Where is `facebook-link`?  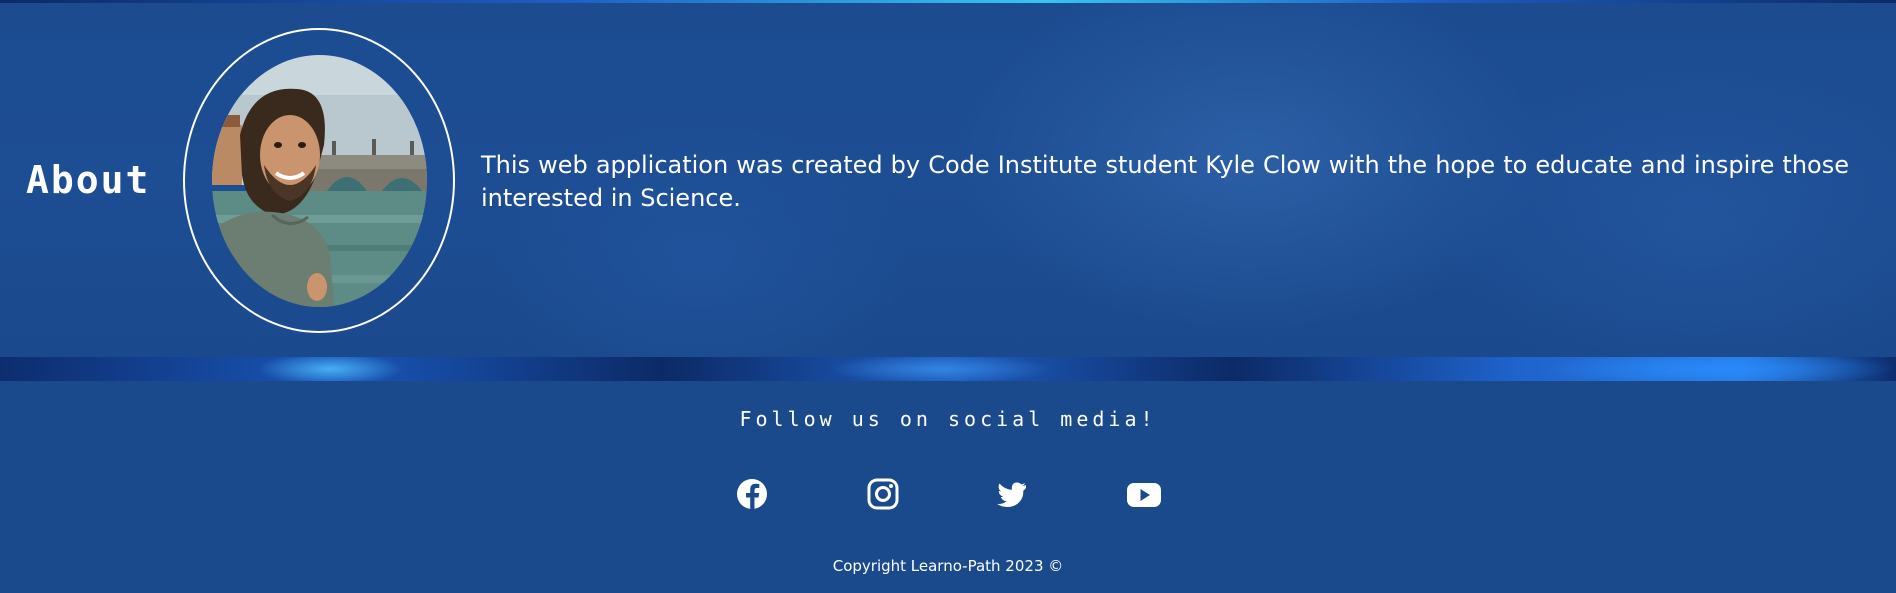 facebook-link is located at coordinates (752, 494).